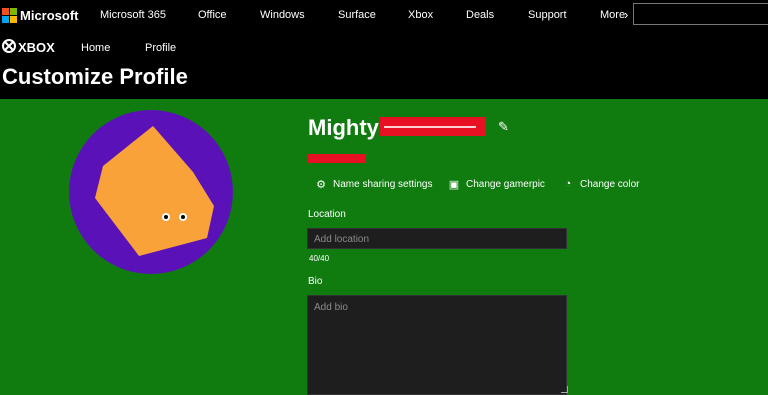 Image resolution: width=768 pixels, height=395 pixels. I want to click on name-sharing-settings-label: Name sharing settings, so click(383, 184).